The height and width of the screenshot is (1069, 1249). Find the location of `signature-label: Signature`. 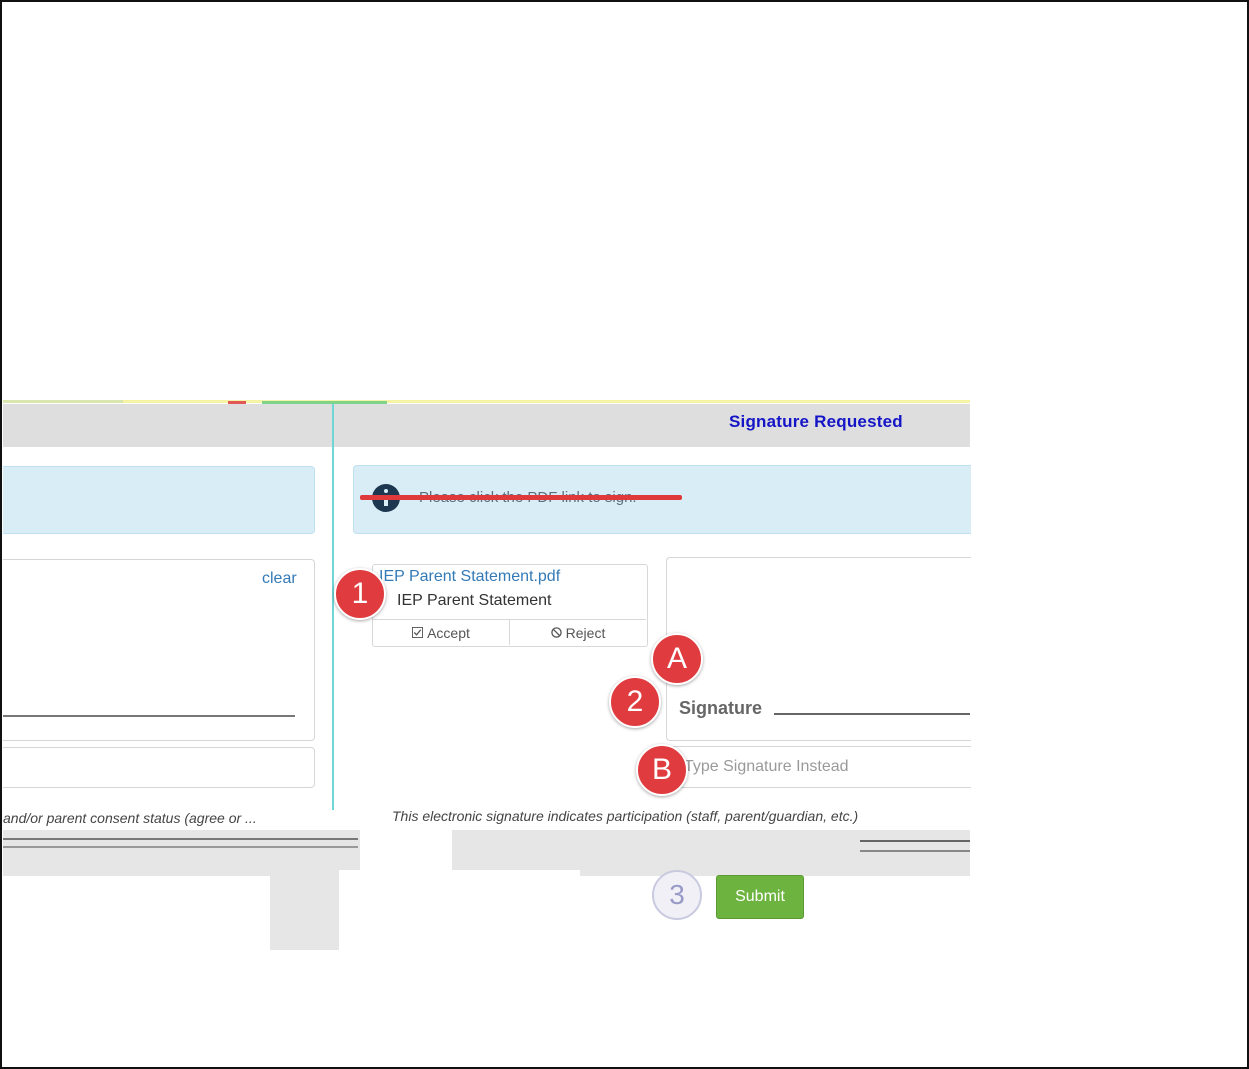

signature-label: Signature is located at coordinates (721, 708).